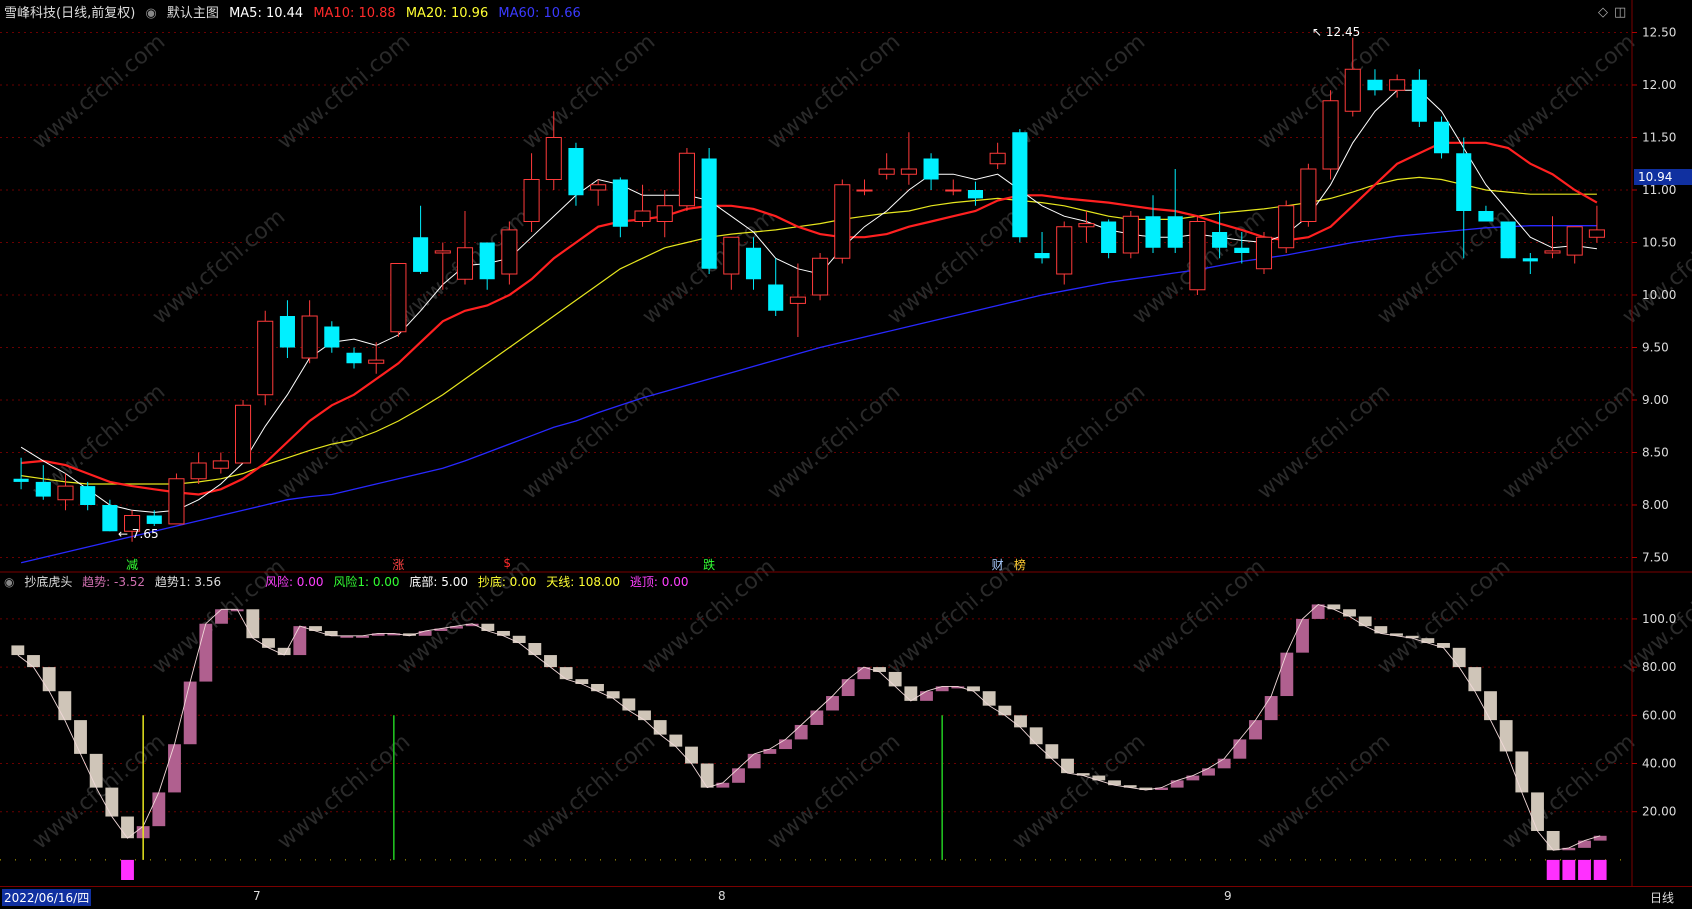 The height and width of the screenshot is (909, 1692). I want to click on event-marker: $, so click(507, 563).